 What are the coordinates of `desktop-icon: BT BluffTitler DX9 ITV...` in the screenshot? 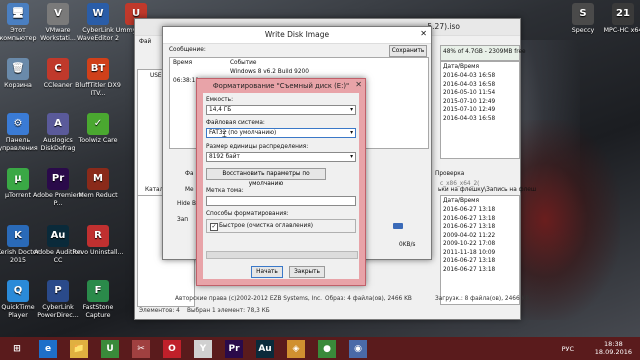 It's located at (98, 77).